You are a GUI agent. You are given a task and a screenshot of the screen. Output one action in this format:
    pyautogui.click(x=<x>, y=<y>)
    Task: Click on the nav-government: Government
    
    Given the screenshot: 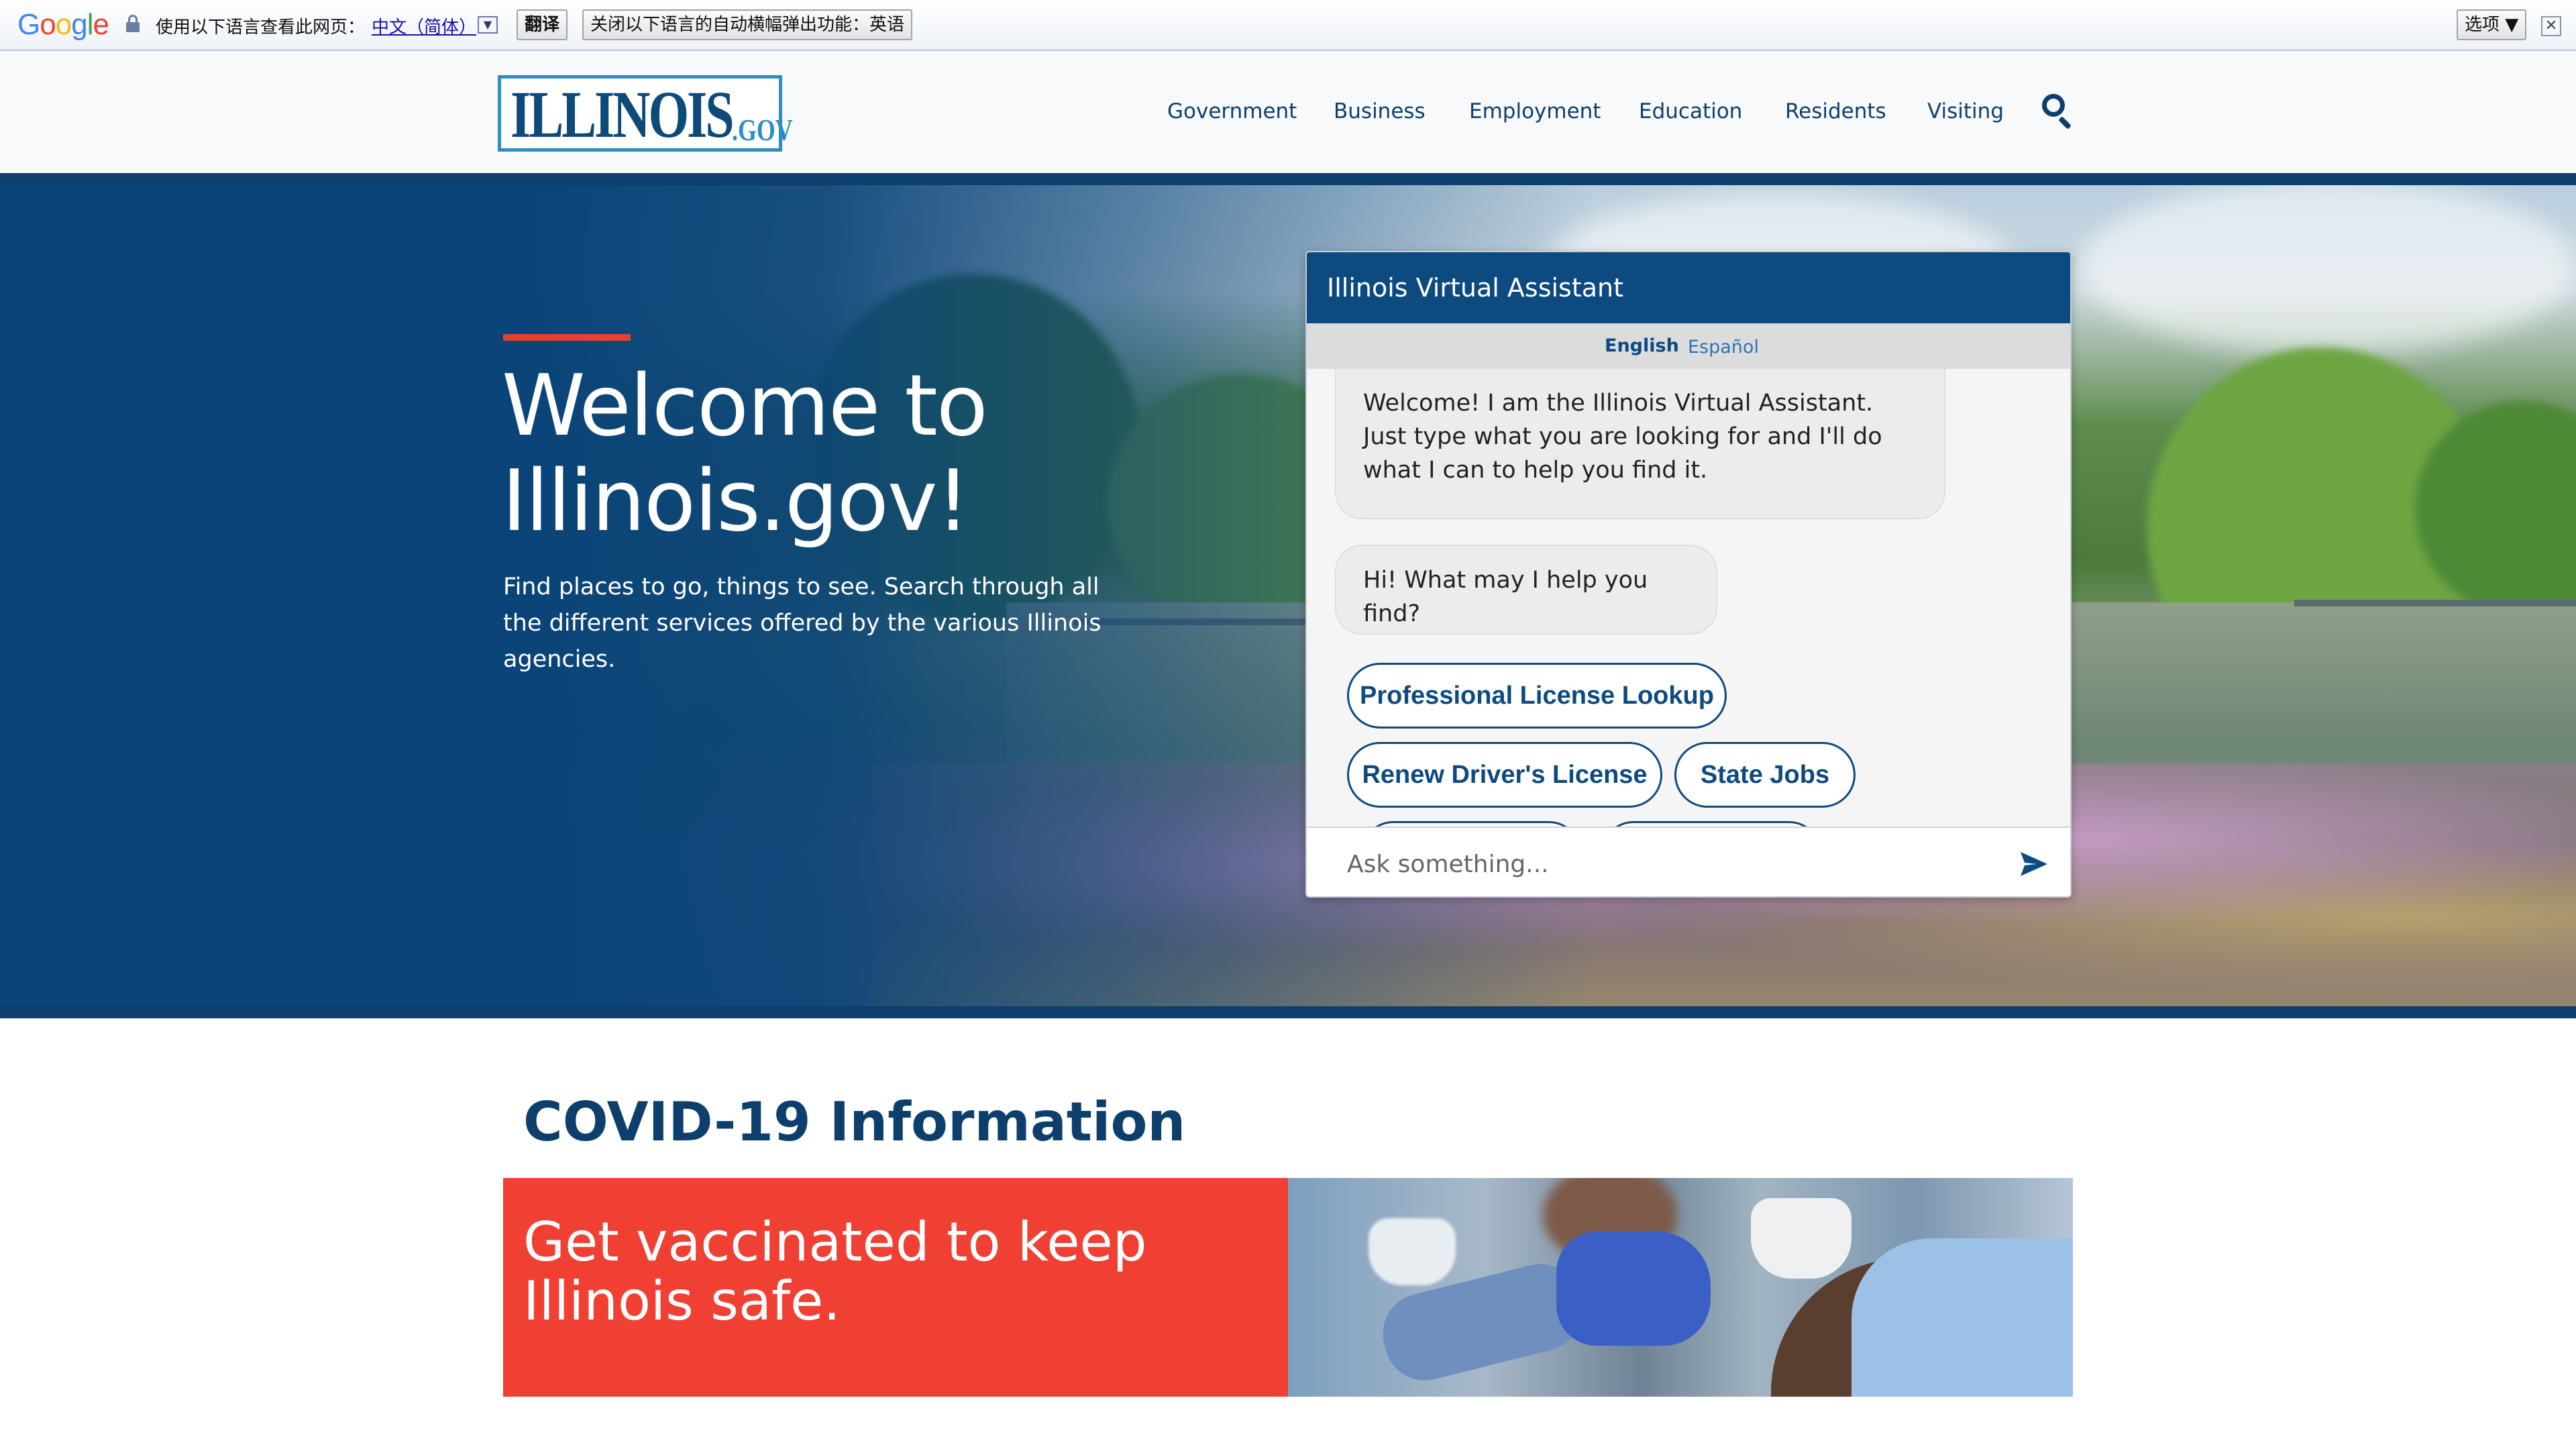 What is the action you would take?
    pyautogui.click(x=1232, y=111)
    